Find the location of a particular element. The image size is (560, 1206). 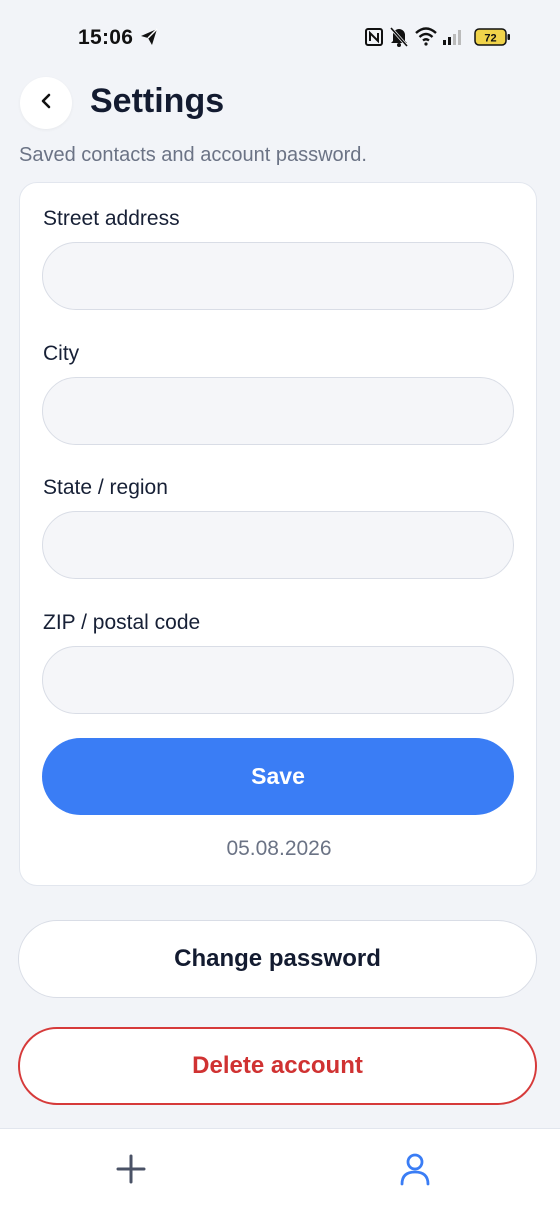

user-icon is located at coordinates (415, 1171).